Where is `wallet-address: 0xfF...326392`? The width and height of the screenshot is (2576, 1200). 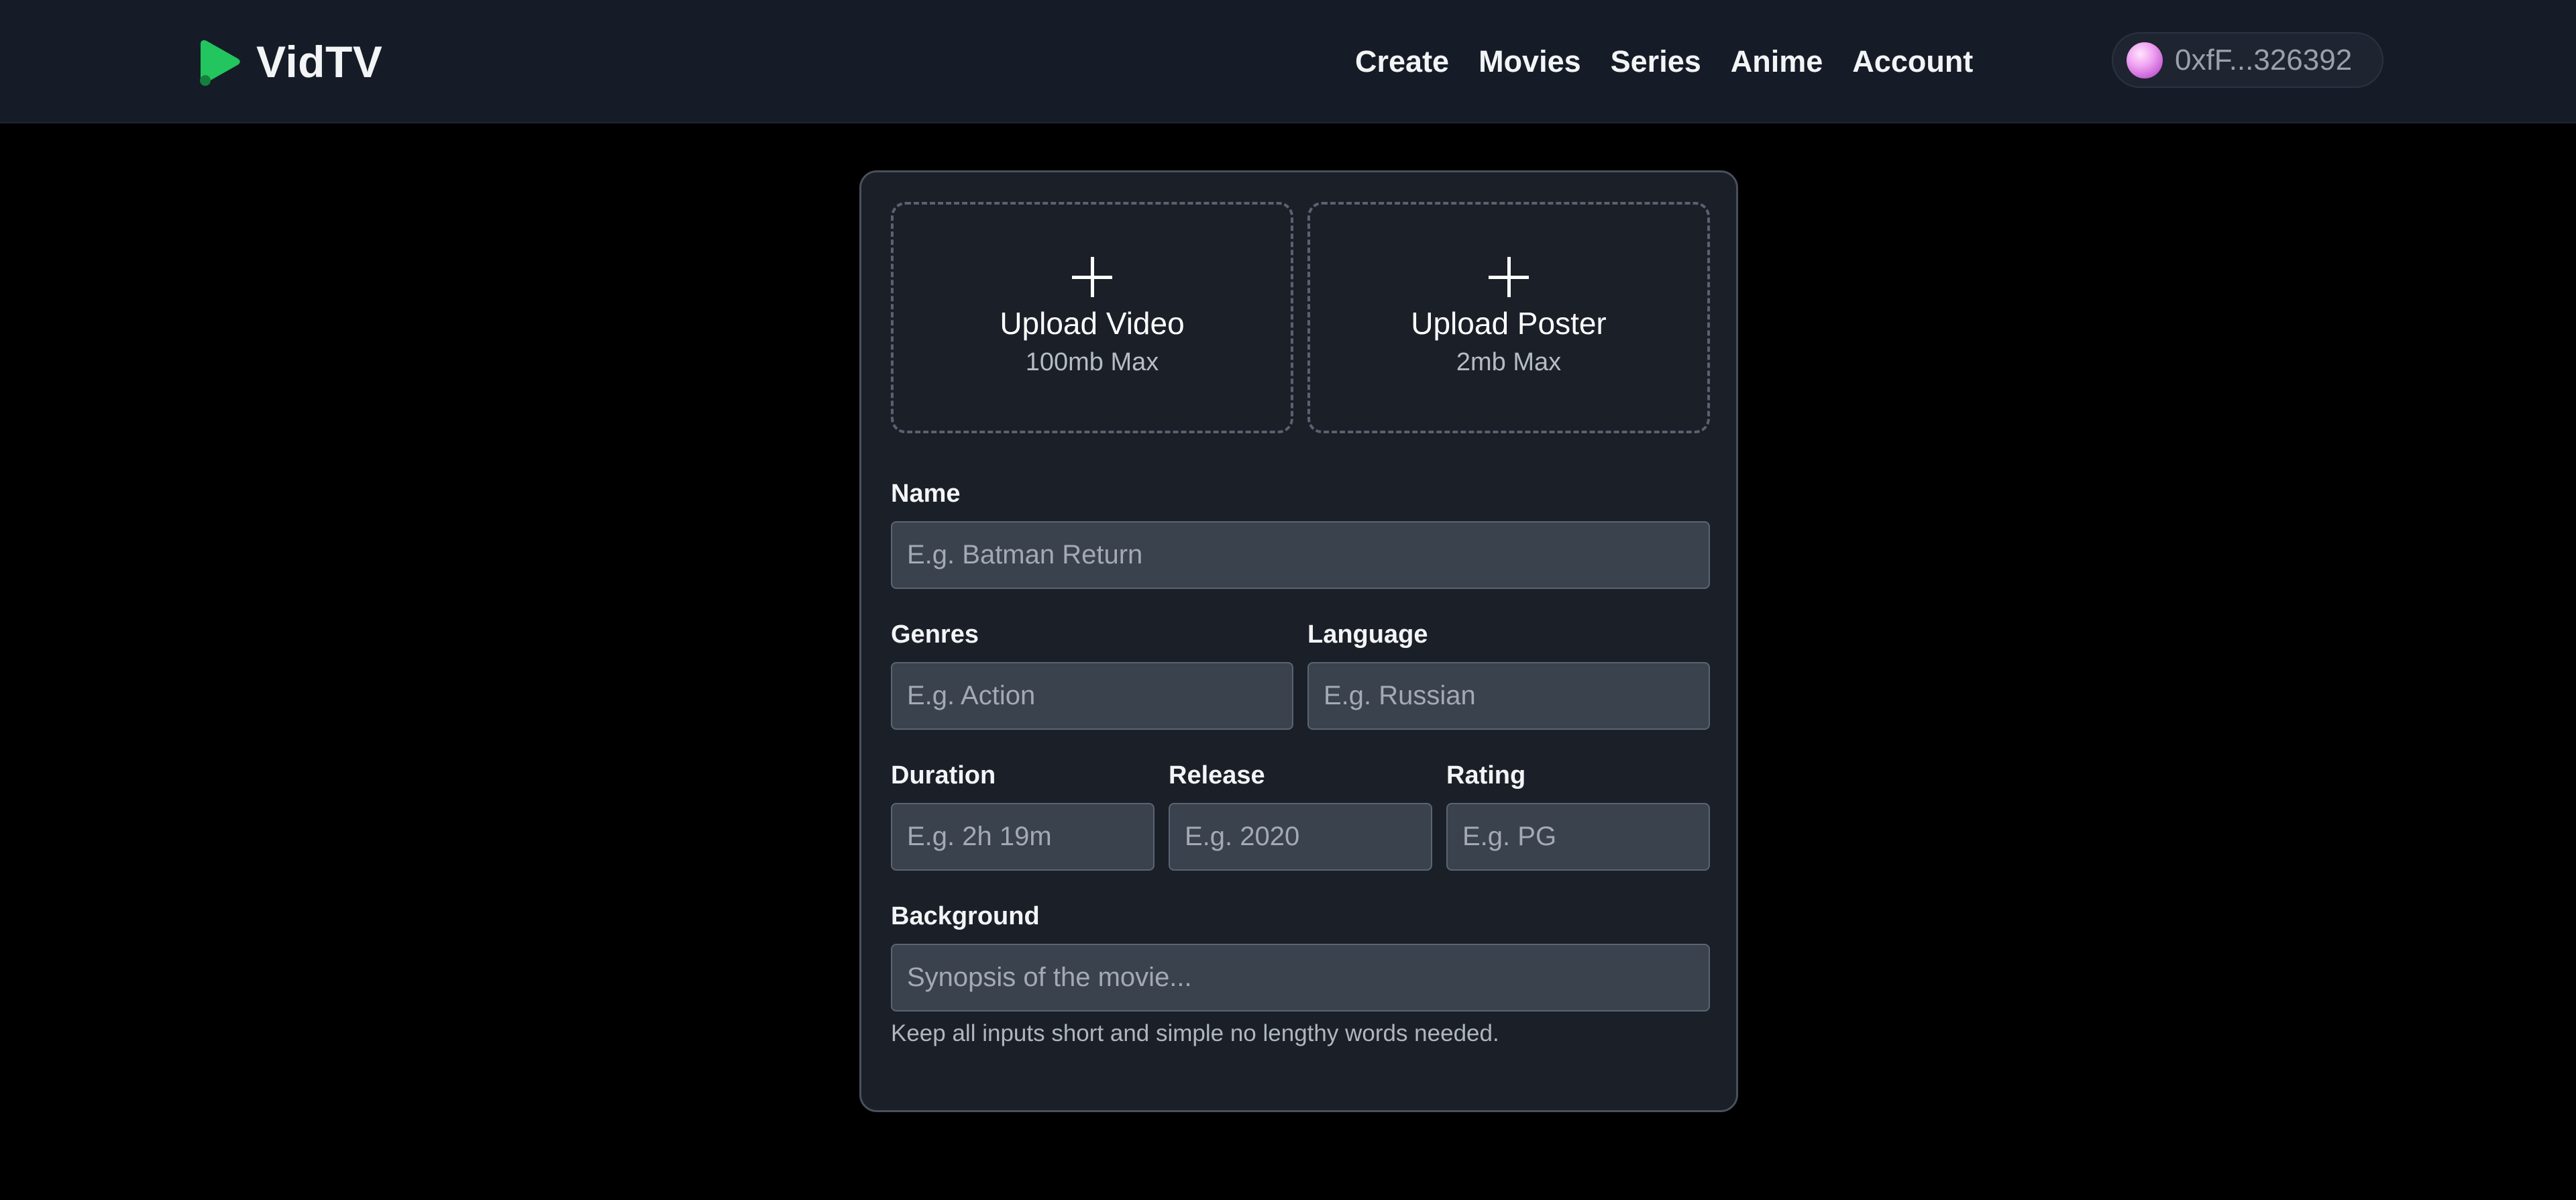
wallet-address: 0xfF...326392 is located at coordinates (2264, 59).